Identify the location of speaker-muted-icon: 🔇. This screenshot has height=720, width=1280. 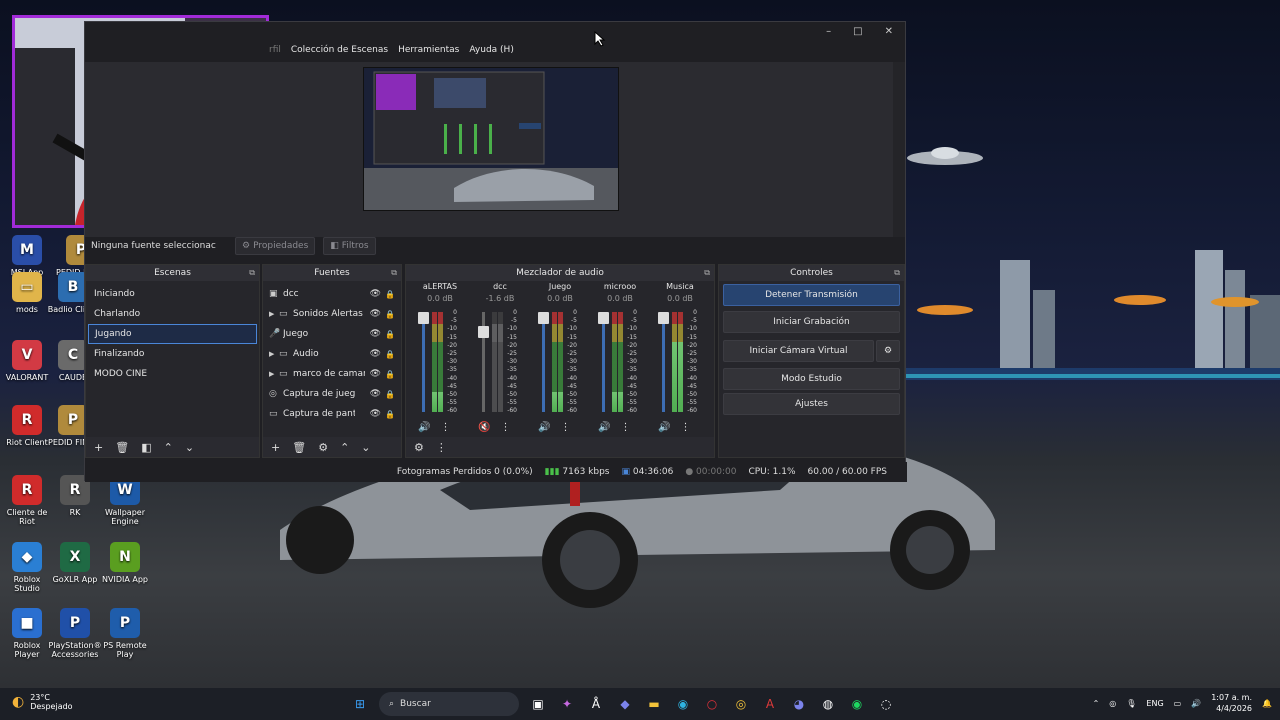
(484, 427).